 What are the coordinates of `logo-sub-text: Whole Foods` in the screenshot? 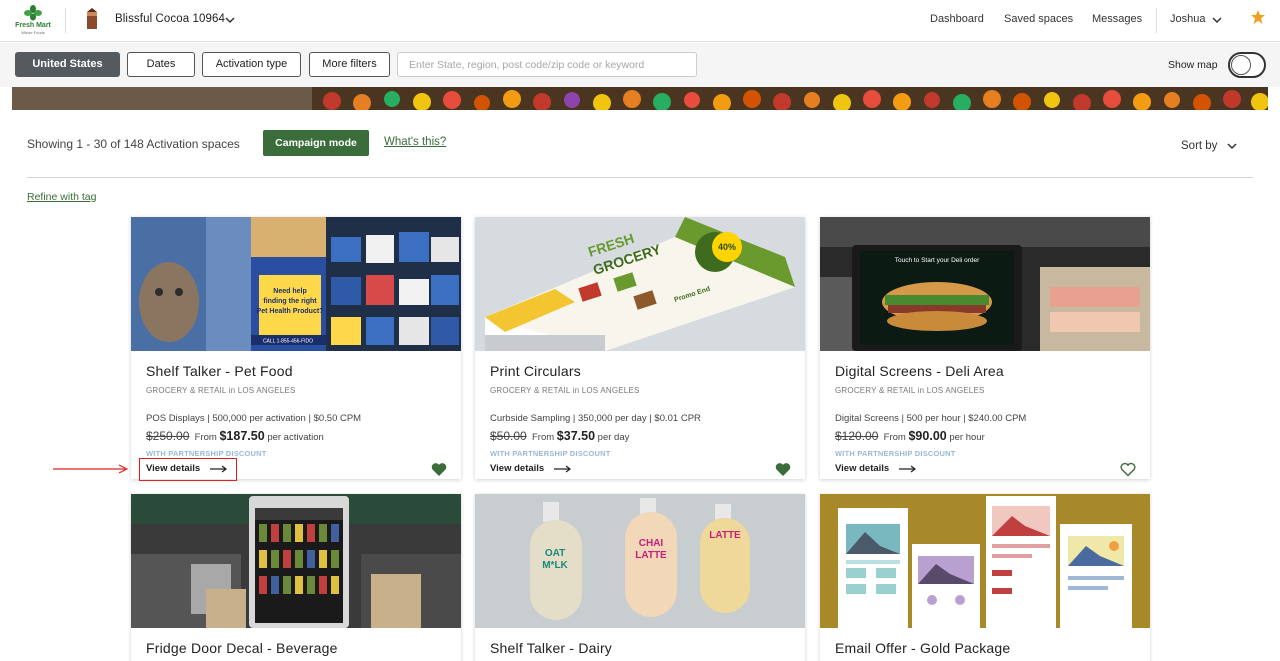 It's located at (33, 32).